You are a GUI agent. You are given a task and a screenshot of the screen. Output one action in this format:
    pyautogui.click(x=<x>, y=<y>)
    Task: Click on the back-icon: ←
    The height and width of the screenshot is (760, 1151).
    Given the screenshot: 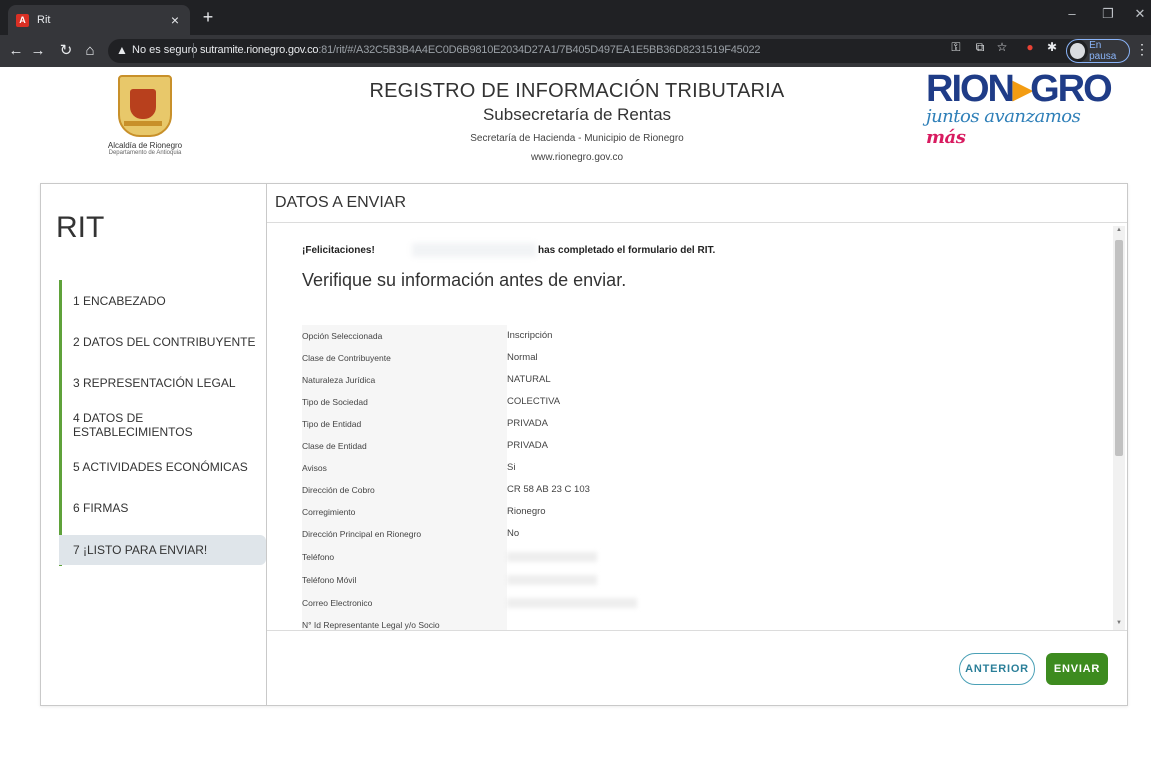 What is the action you would take?
    pyautogui.click(x=16, y=51)
    